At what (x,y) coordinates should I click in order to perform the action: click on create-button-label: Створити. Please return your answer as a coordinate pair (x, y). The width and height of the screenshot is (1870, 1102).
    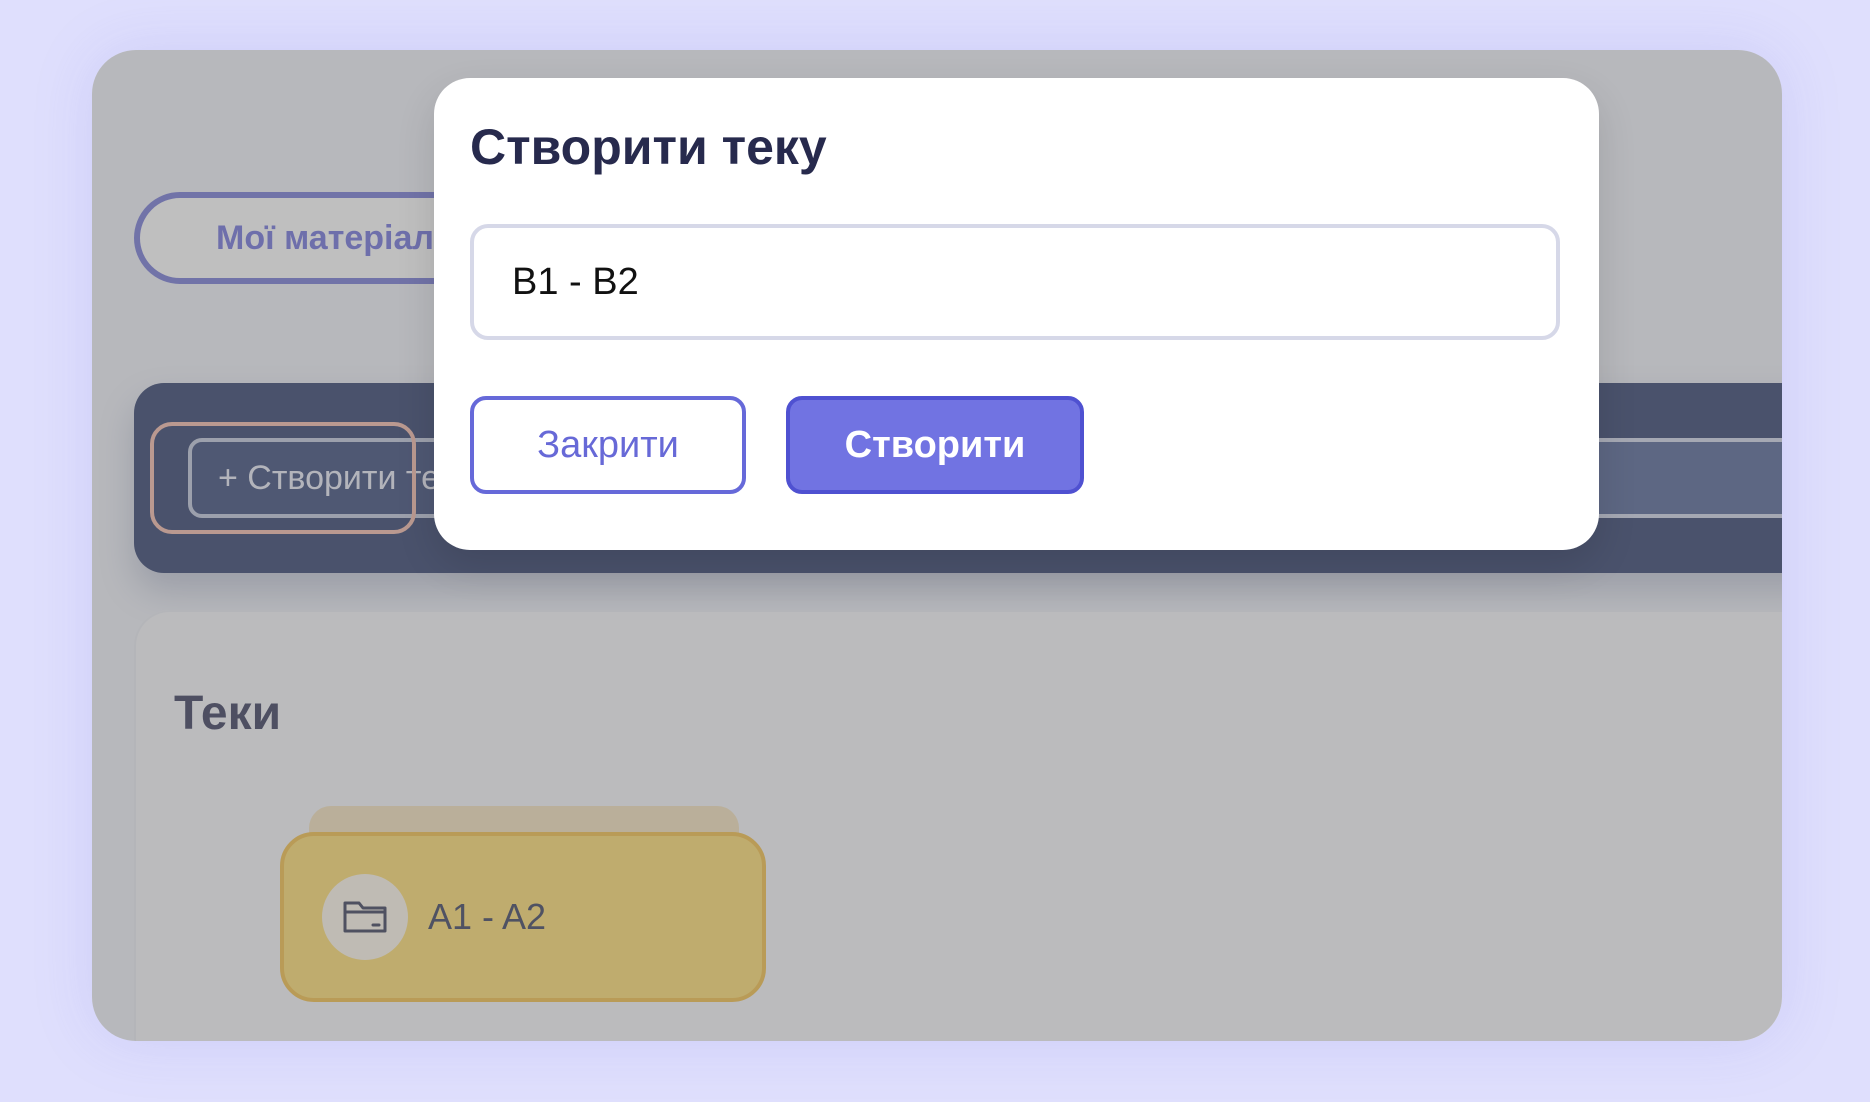
    Looking at the image, I should click on (935, 444).